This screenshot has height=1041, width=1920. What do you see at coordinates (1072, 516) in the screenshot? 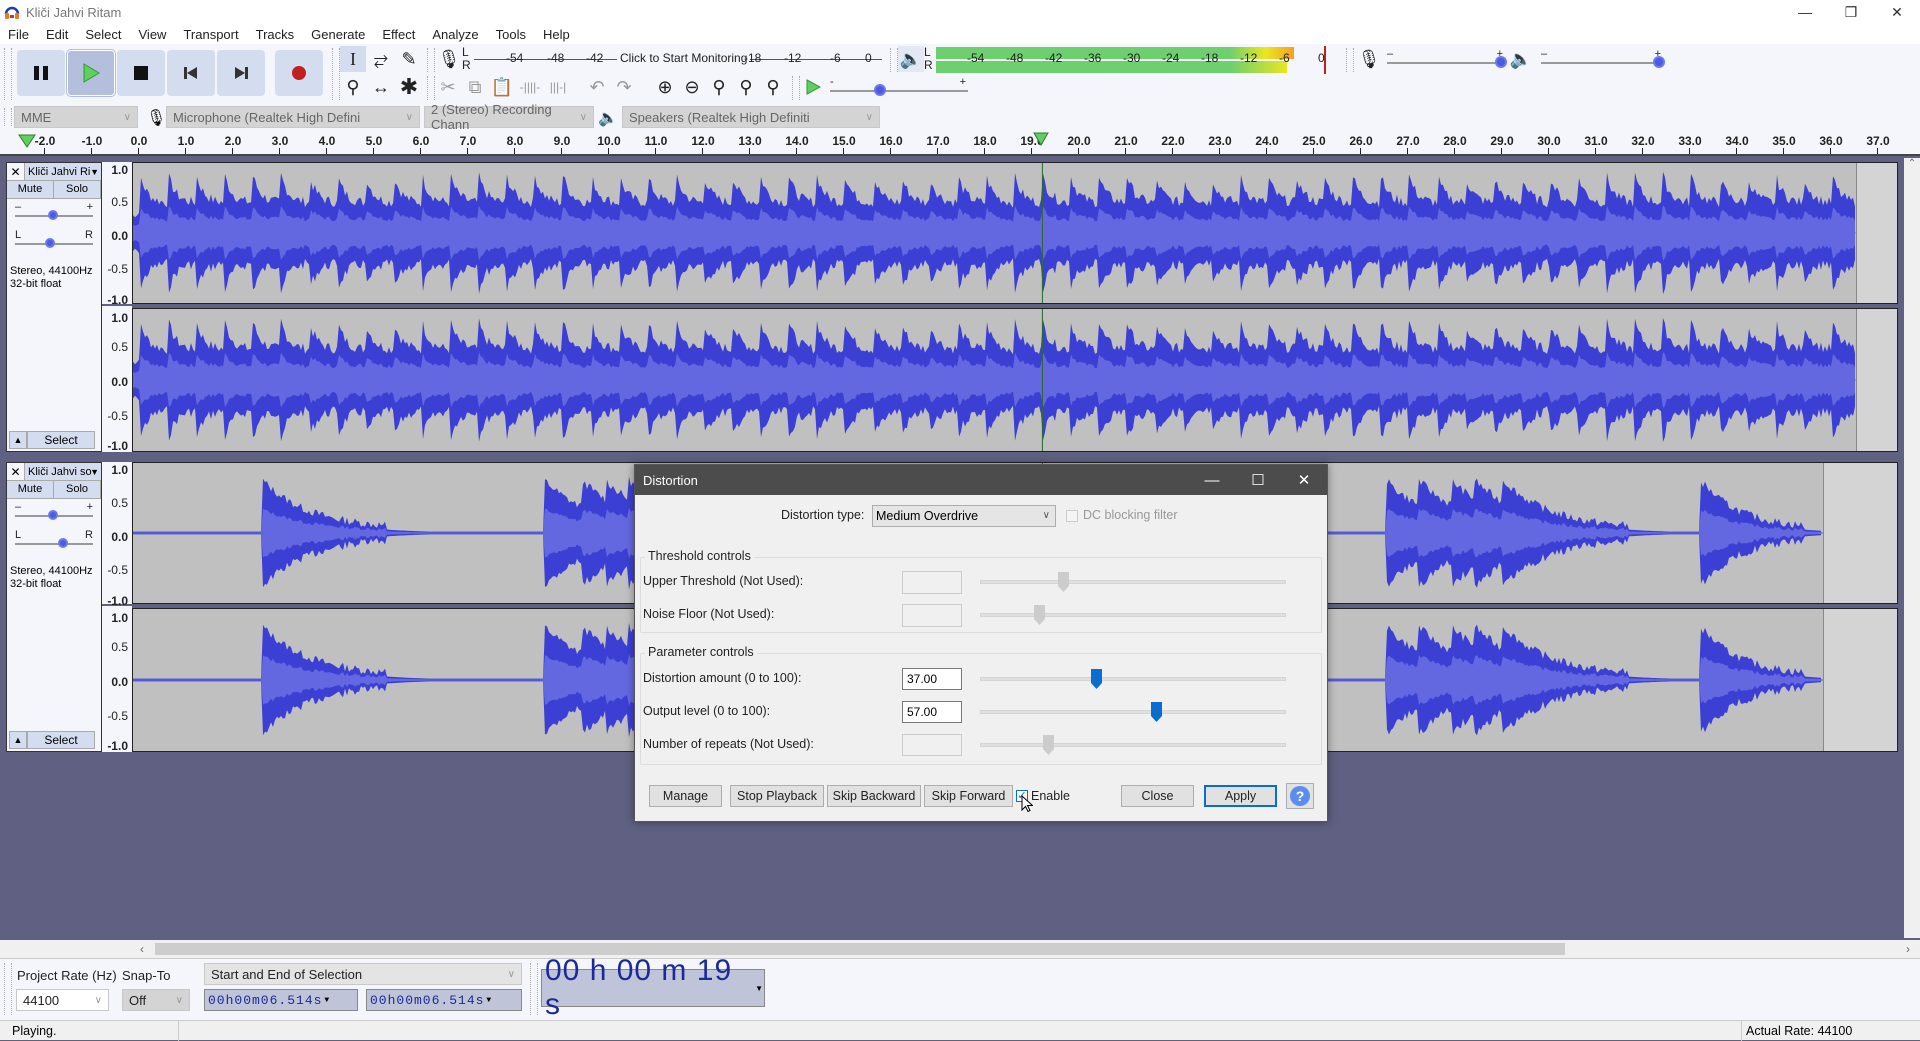
I see `dc-blocking-checkbox` at bounding box center [1072, 516].